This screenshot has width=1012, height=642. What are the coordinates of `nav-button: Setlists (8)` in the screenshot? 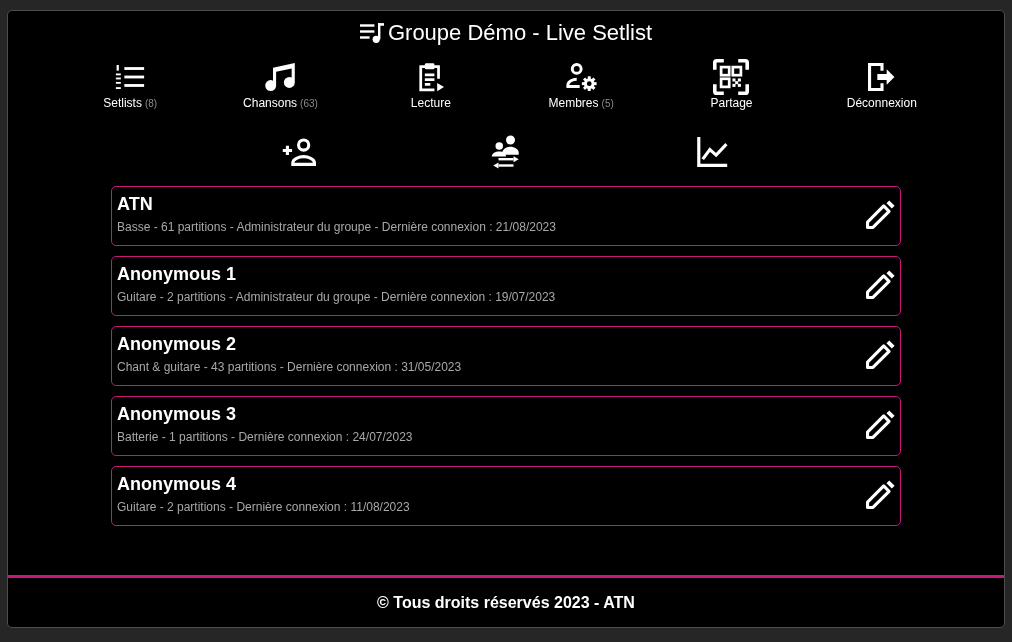 It's located at (130, 85).